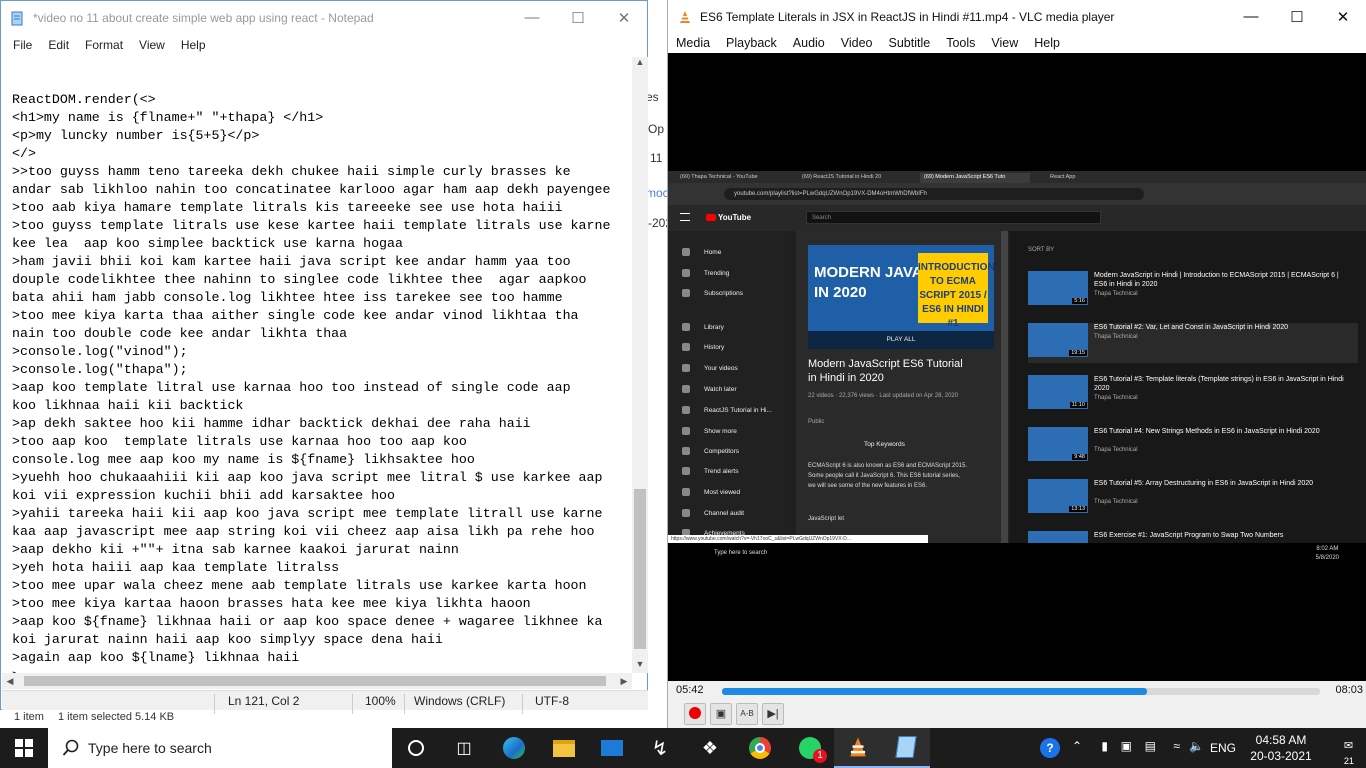 The image size is (1366, 768). I want to click on maximize-button: ☐, so click(578, 17).